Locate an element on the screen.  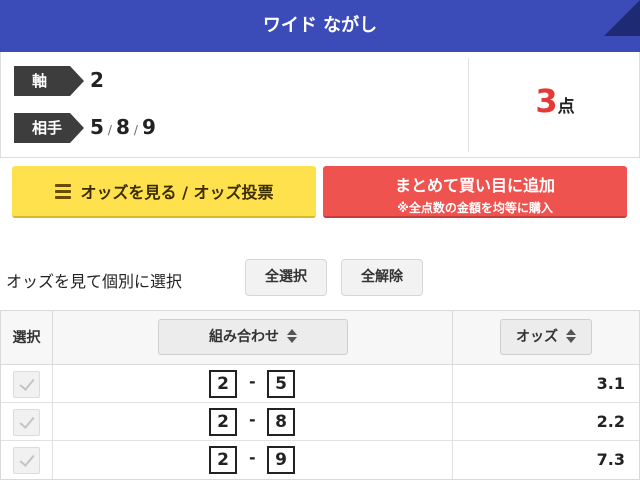
axis-tag: 軸 is located at coordinates (49, 81).